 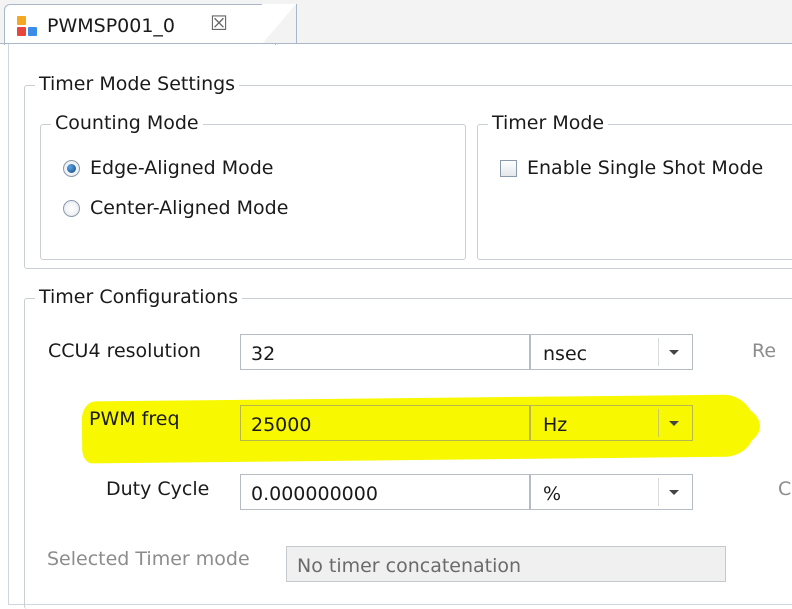 What do you see at coordinates (71, 168) in the screenshot?
I see `edge-aligned-radio` at bounding box center [71, 168].